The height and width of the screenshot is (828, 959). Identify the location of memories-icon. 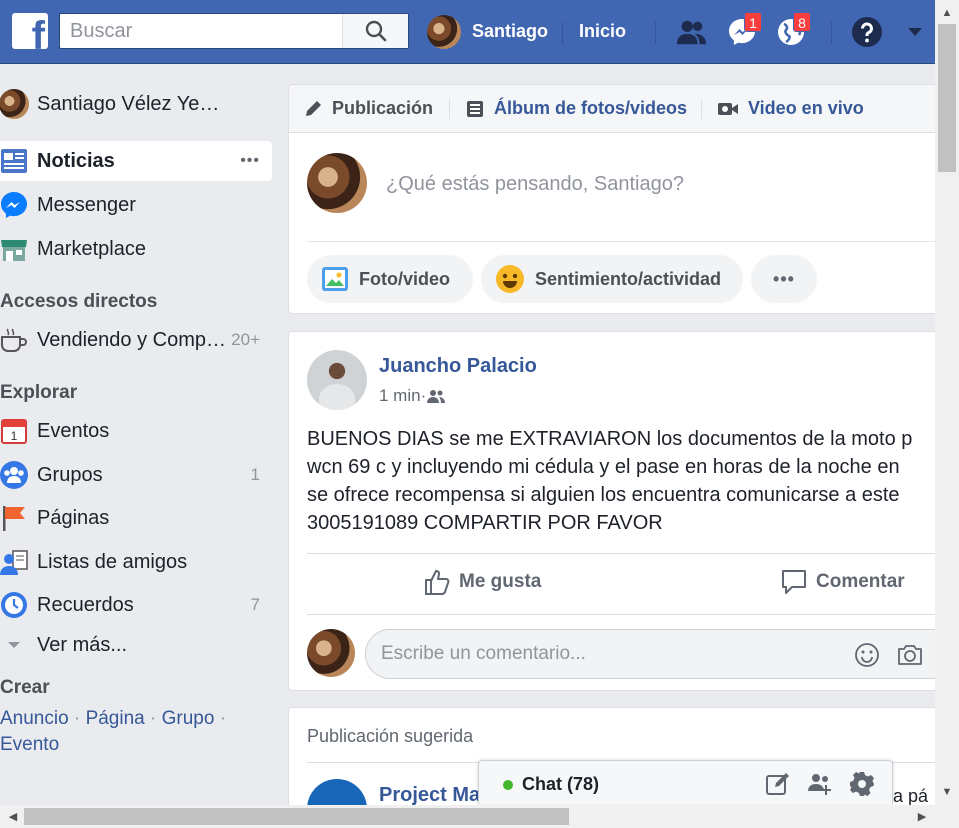
(15, 605).